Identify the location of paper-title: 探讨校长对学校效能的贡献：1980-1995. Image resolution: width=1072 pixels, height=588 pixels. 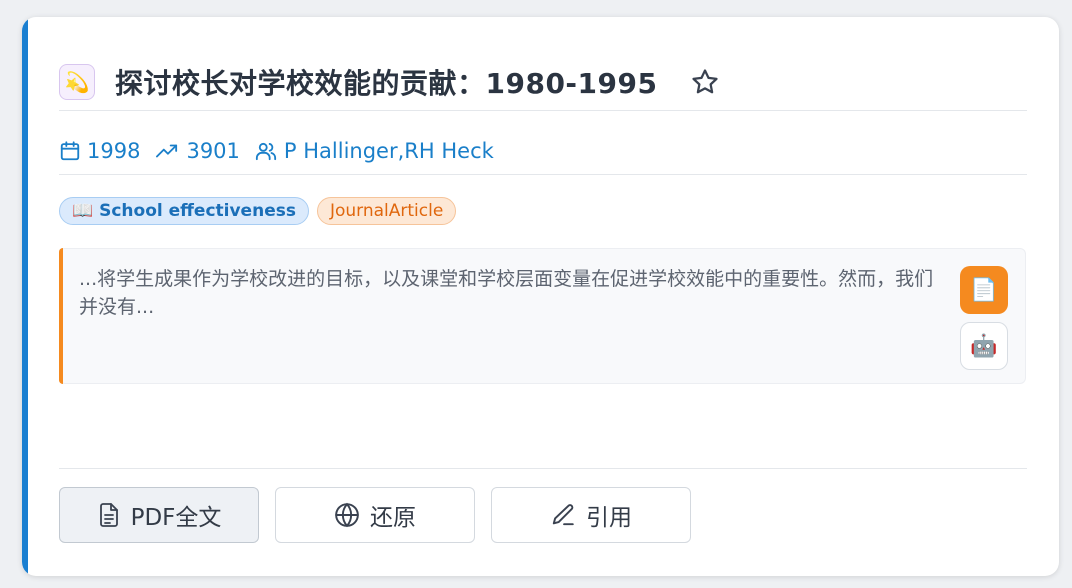
(386, 82).